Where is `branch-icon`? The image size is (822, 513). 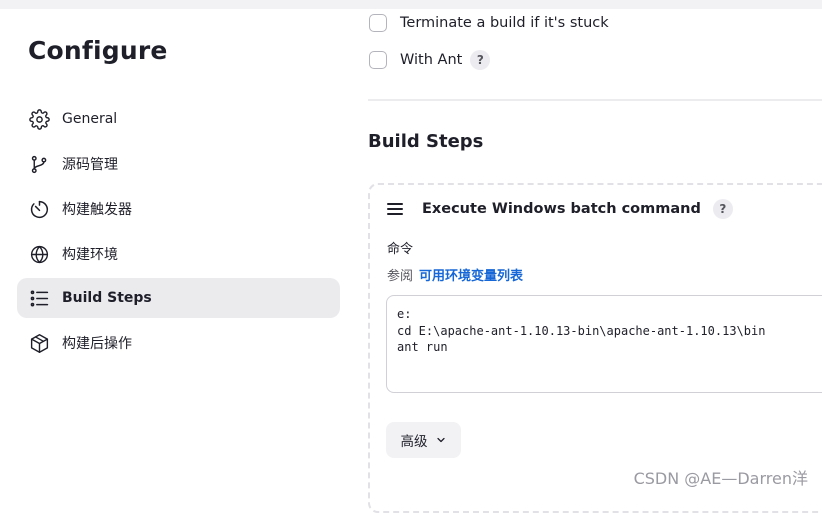
branch-icon is located at coordinates (39, 164).